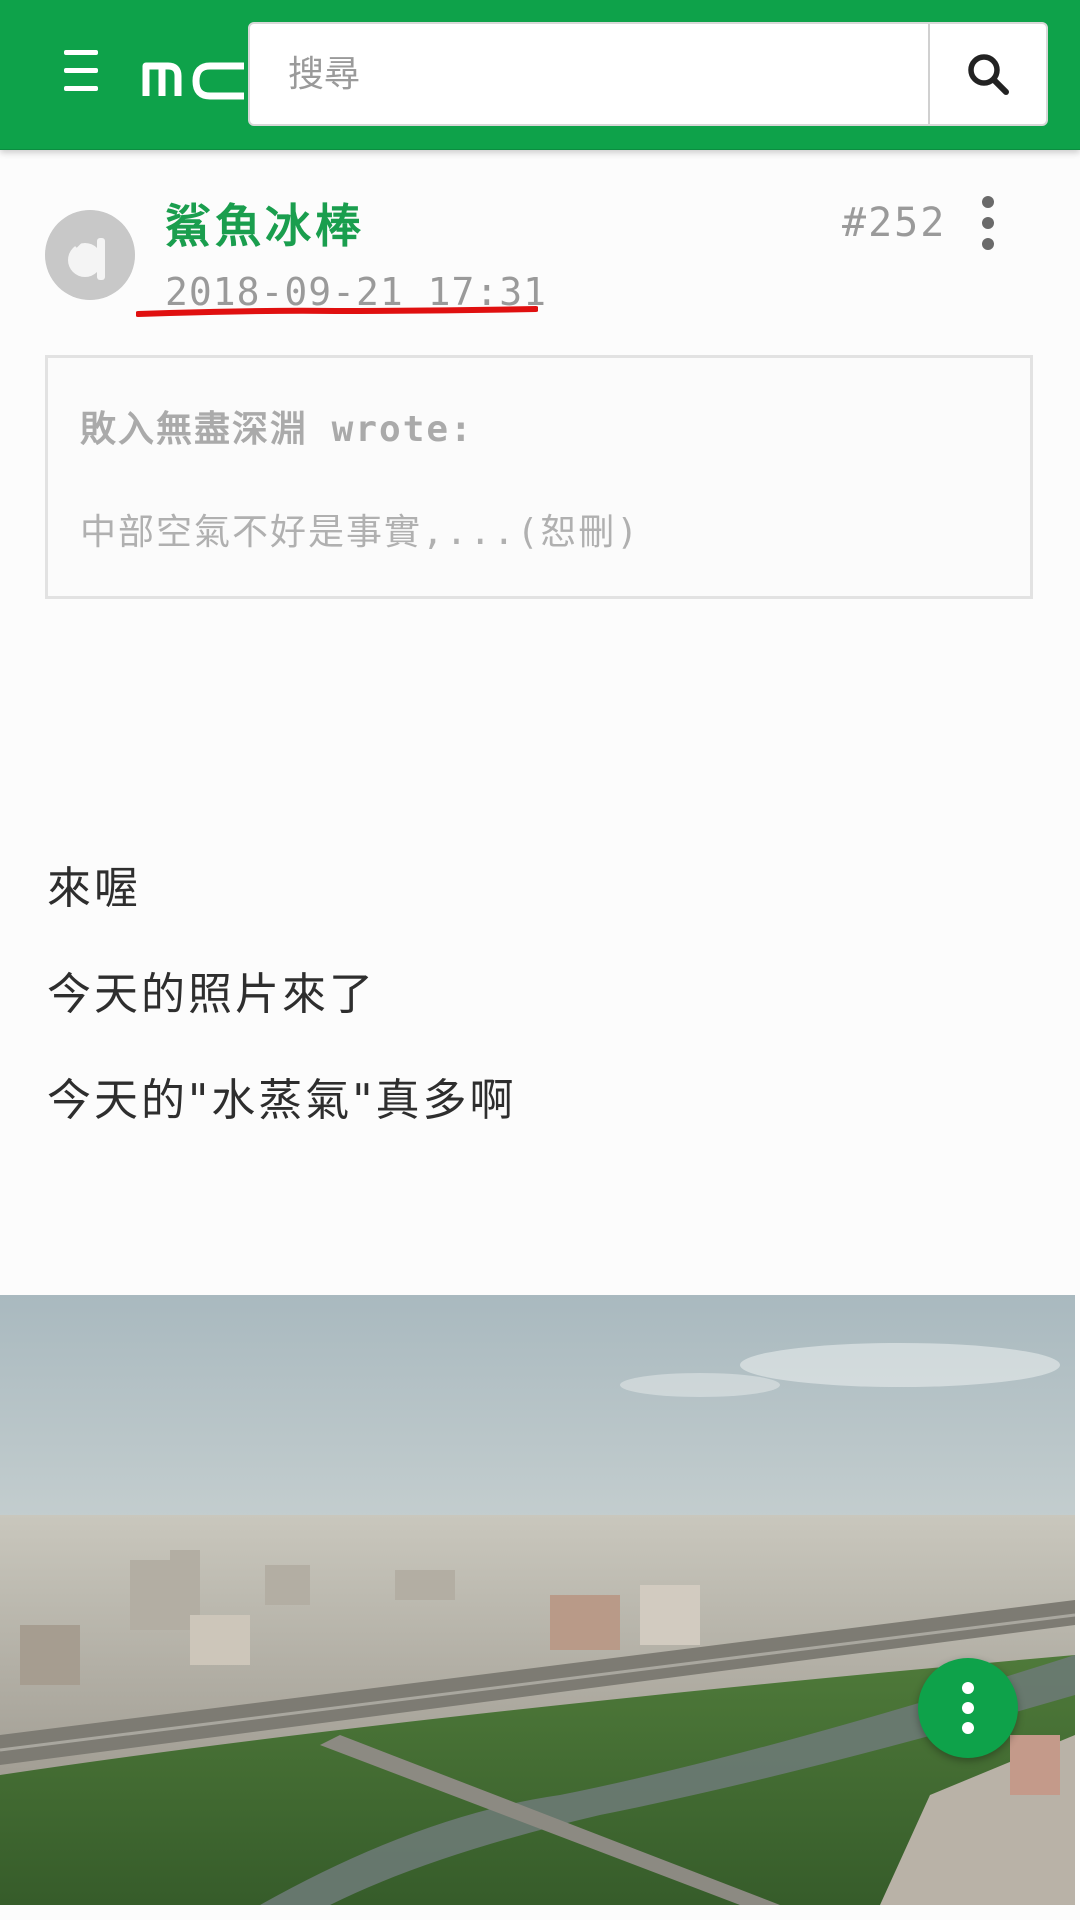 The height and width of the screenshot is (1920, 1080). I want to click on quote-author: 敗入無盡深淵 wrote:, so click(277, 429).